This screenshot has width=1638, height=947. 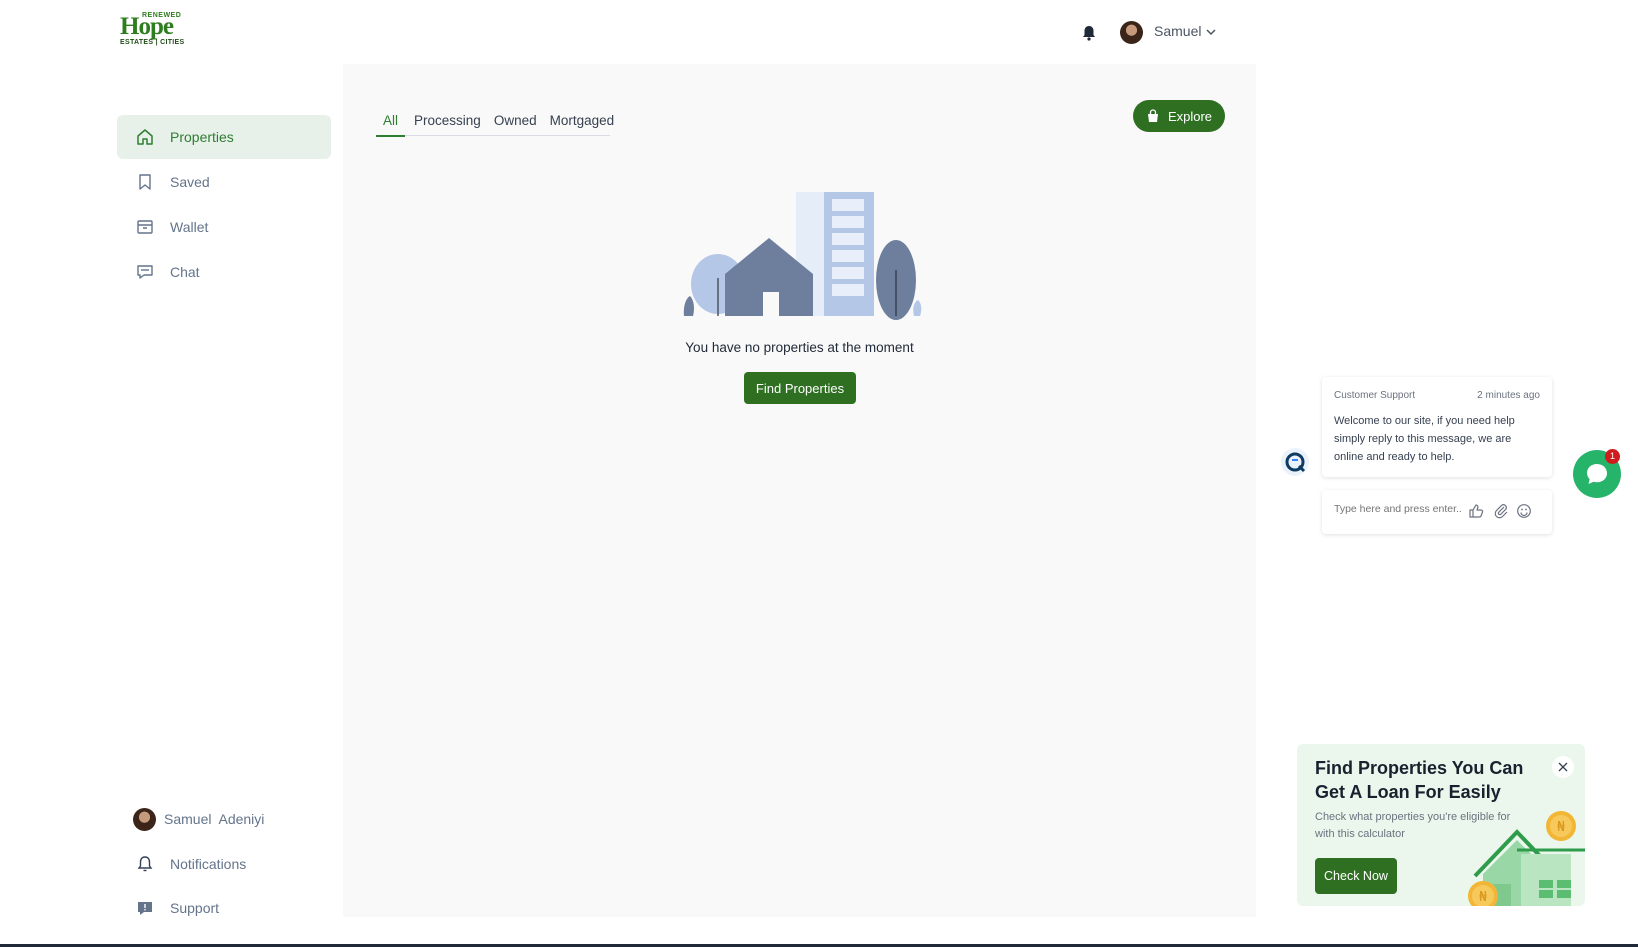 I want to click on bell-icon, so click(x=145, y=864).